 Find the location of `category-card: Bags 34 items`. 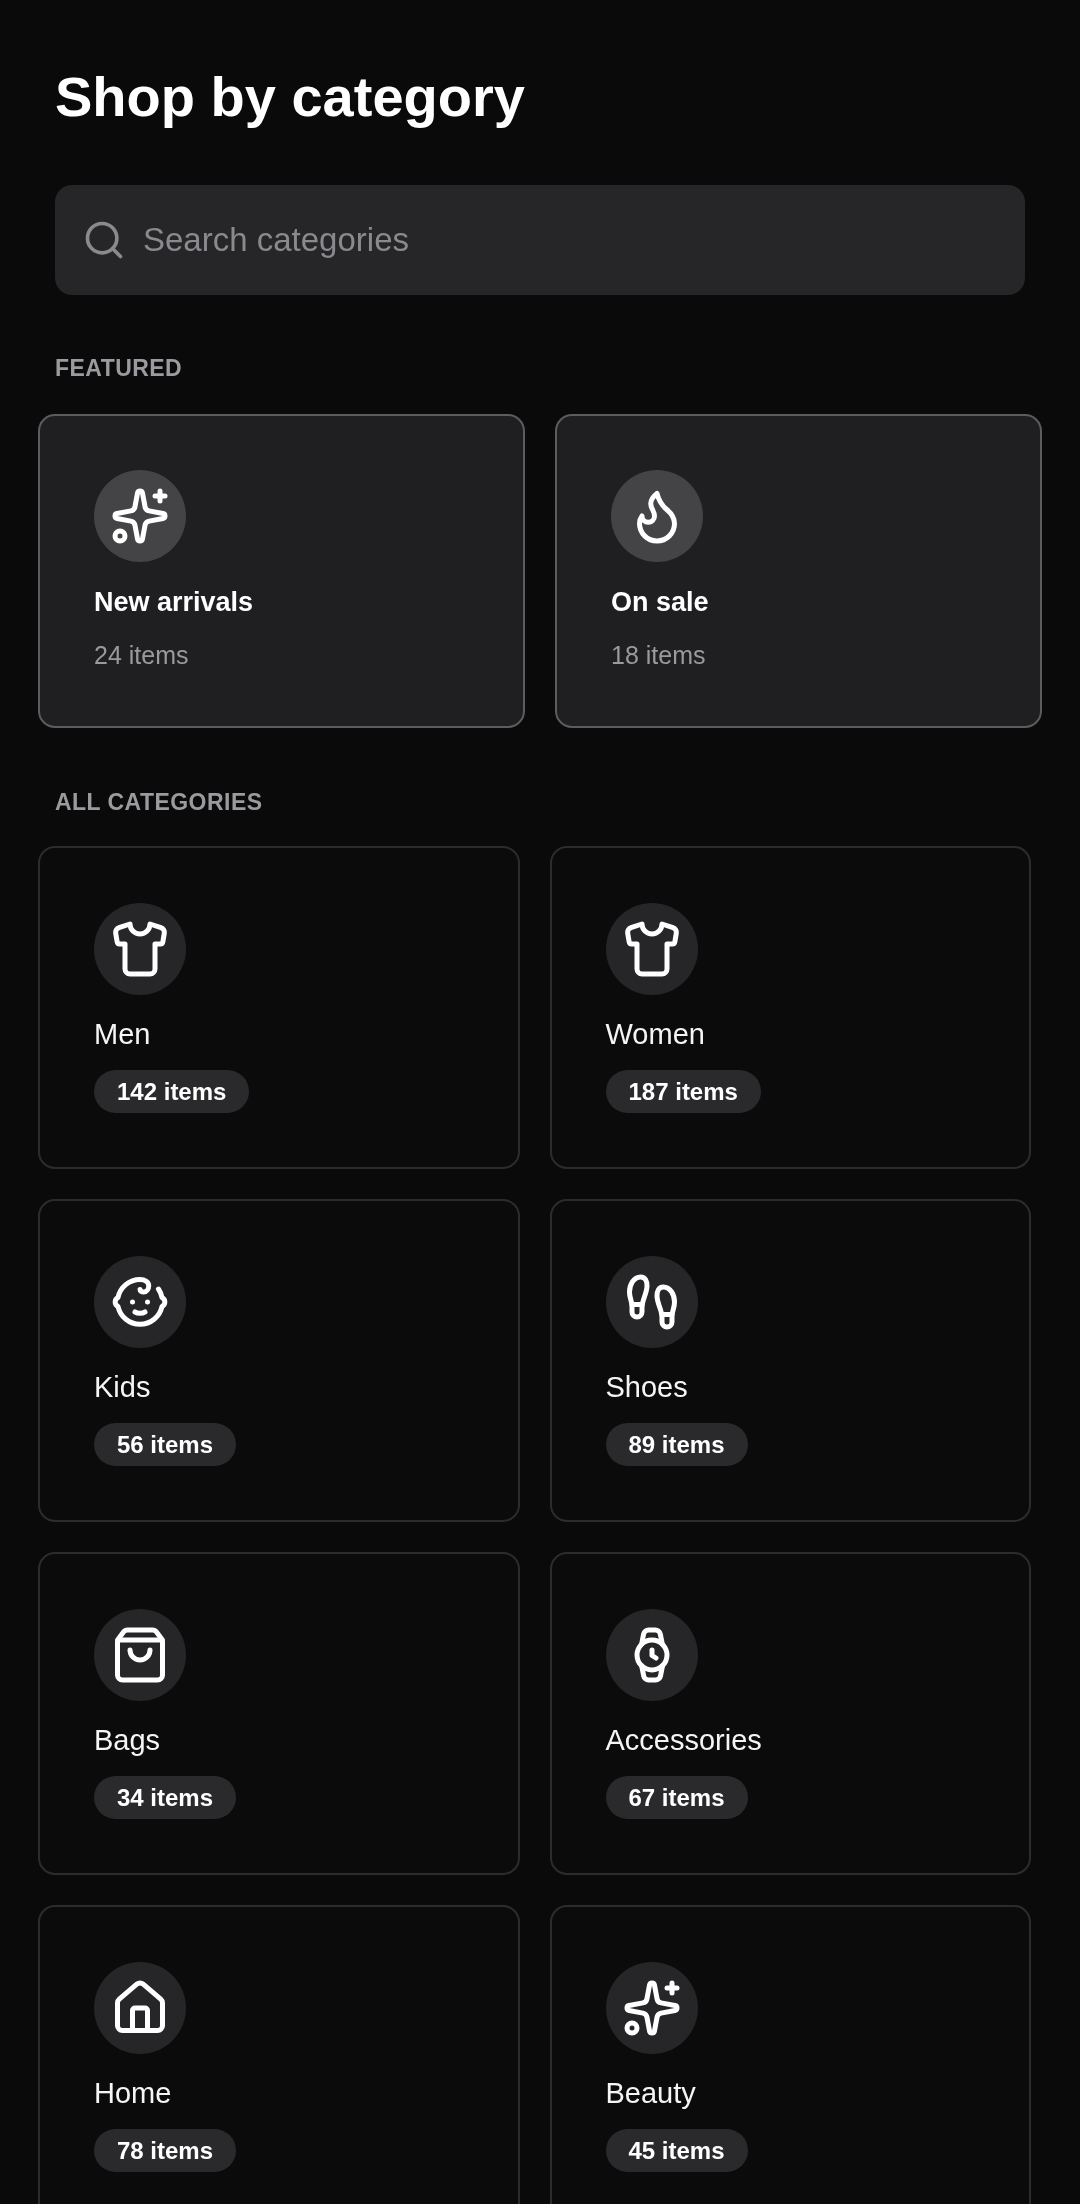

category-card: Bags 34 items is located at coordinates (279, 1714).